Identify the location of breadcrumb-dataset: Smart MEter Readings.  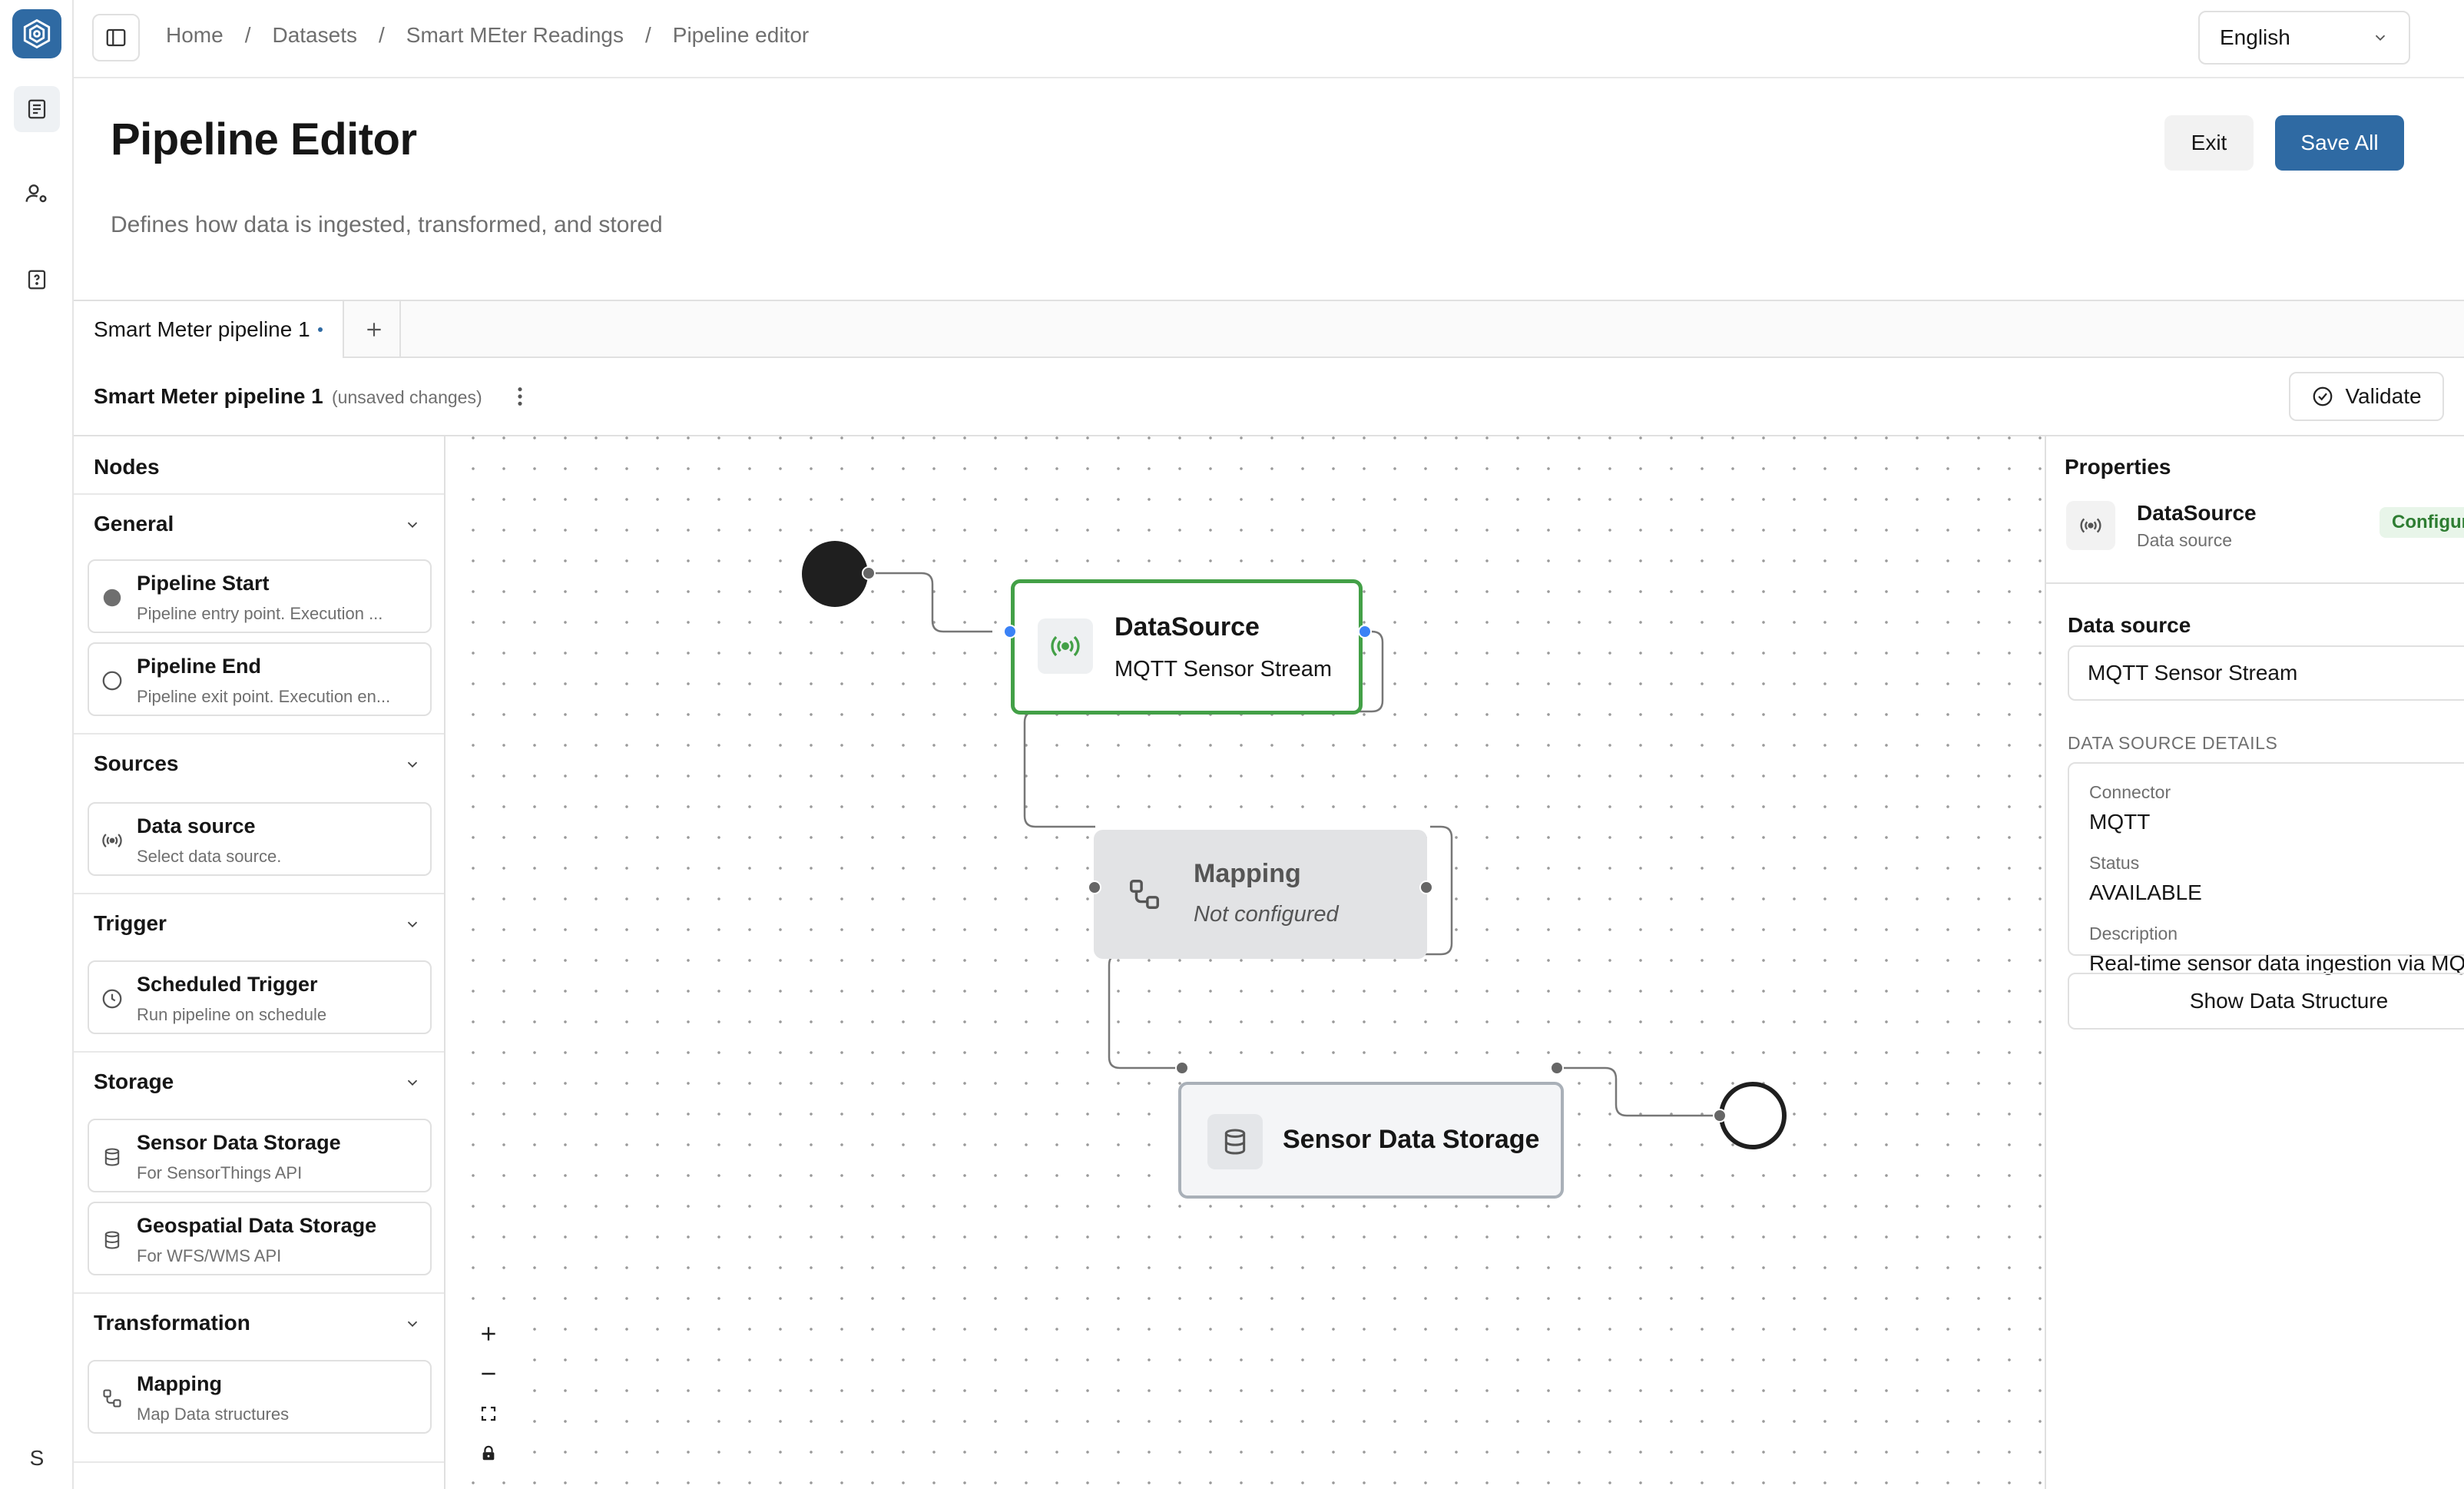
(515, 35).